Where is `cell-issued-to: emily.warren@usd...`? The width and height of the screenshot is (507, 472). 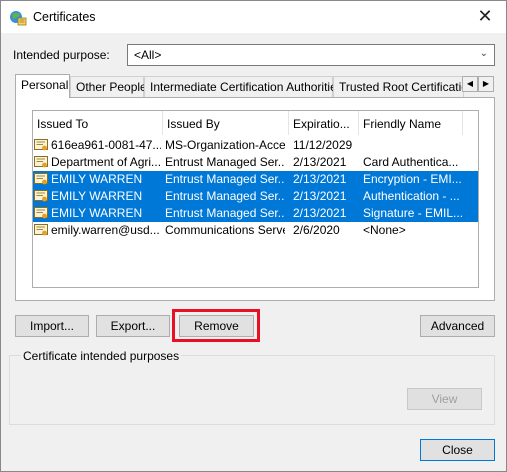 cell-issued-to: emily.warren@usd... is located at coordinates (105, 230).